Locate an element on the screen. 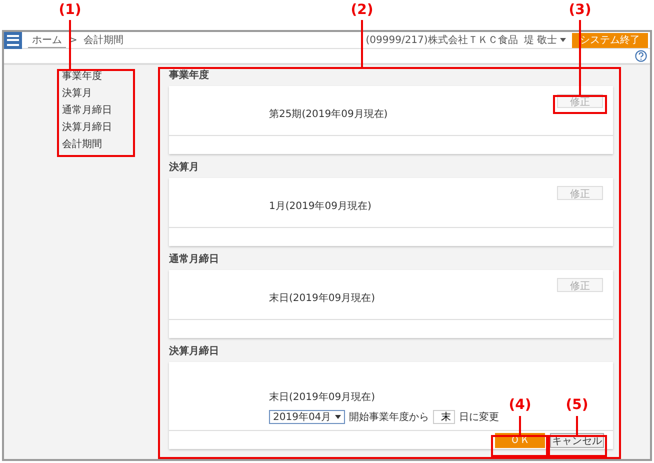 The height and width of the screenshot is (463, 654). current-value: 1月(2019年09月現在) is located at coordinates (320, 206).